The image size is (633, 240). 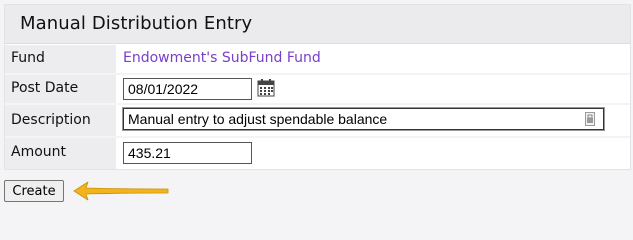 What do you see at coordinates (187, 89) in the screenshot?
I see `post-date-input` at bounding box center [187, 89].